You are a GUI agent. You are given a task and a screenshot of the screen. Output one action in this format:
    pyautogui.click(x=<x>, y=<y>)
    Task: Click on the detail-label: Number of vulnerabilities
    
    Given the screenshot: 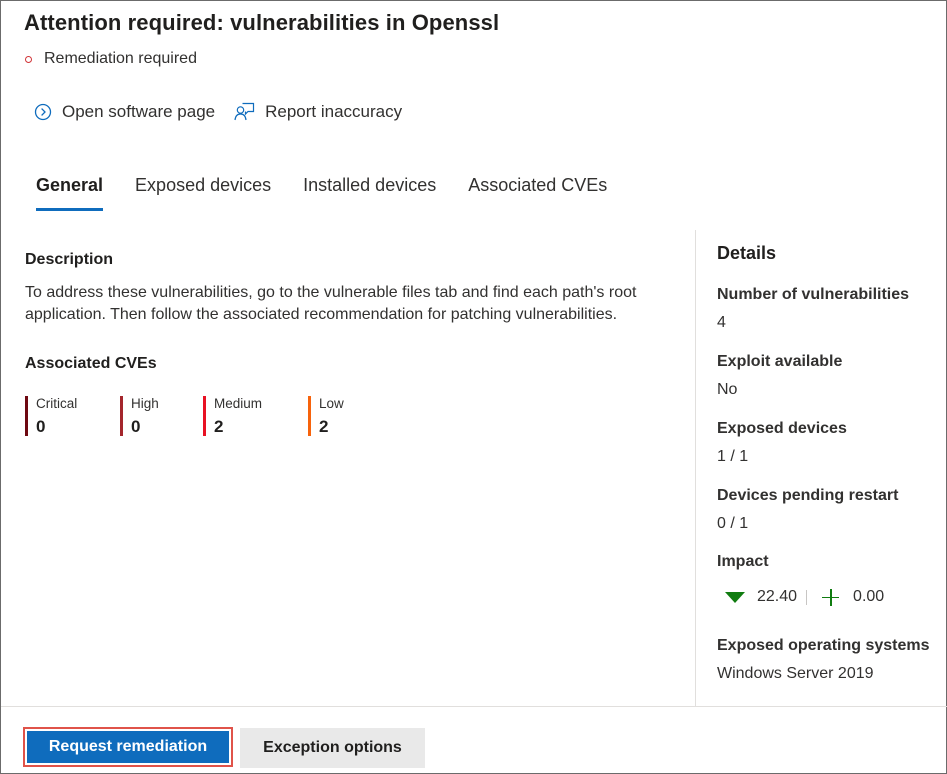 What is the action you would take?
    pyautogui.click(x=813, y=294)
    